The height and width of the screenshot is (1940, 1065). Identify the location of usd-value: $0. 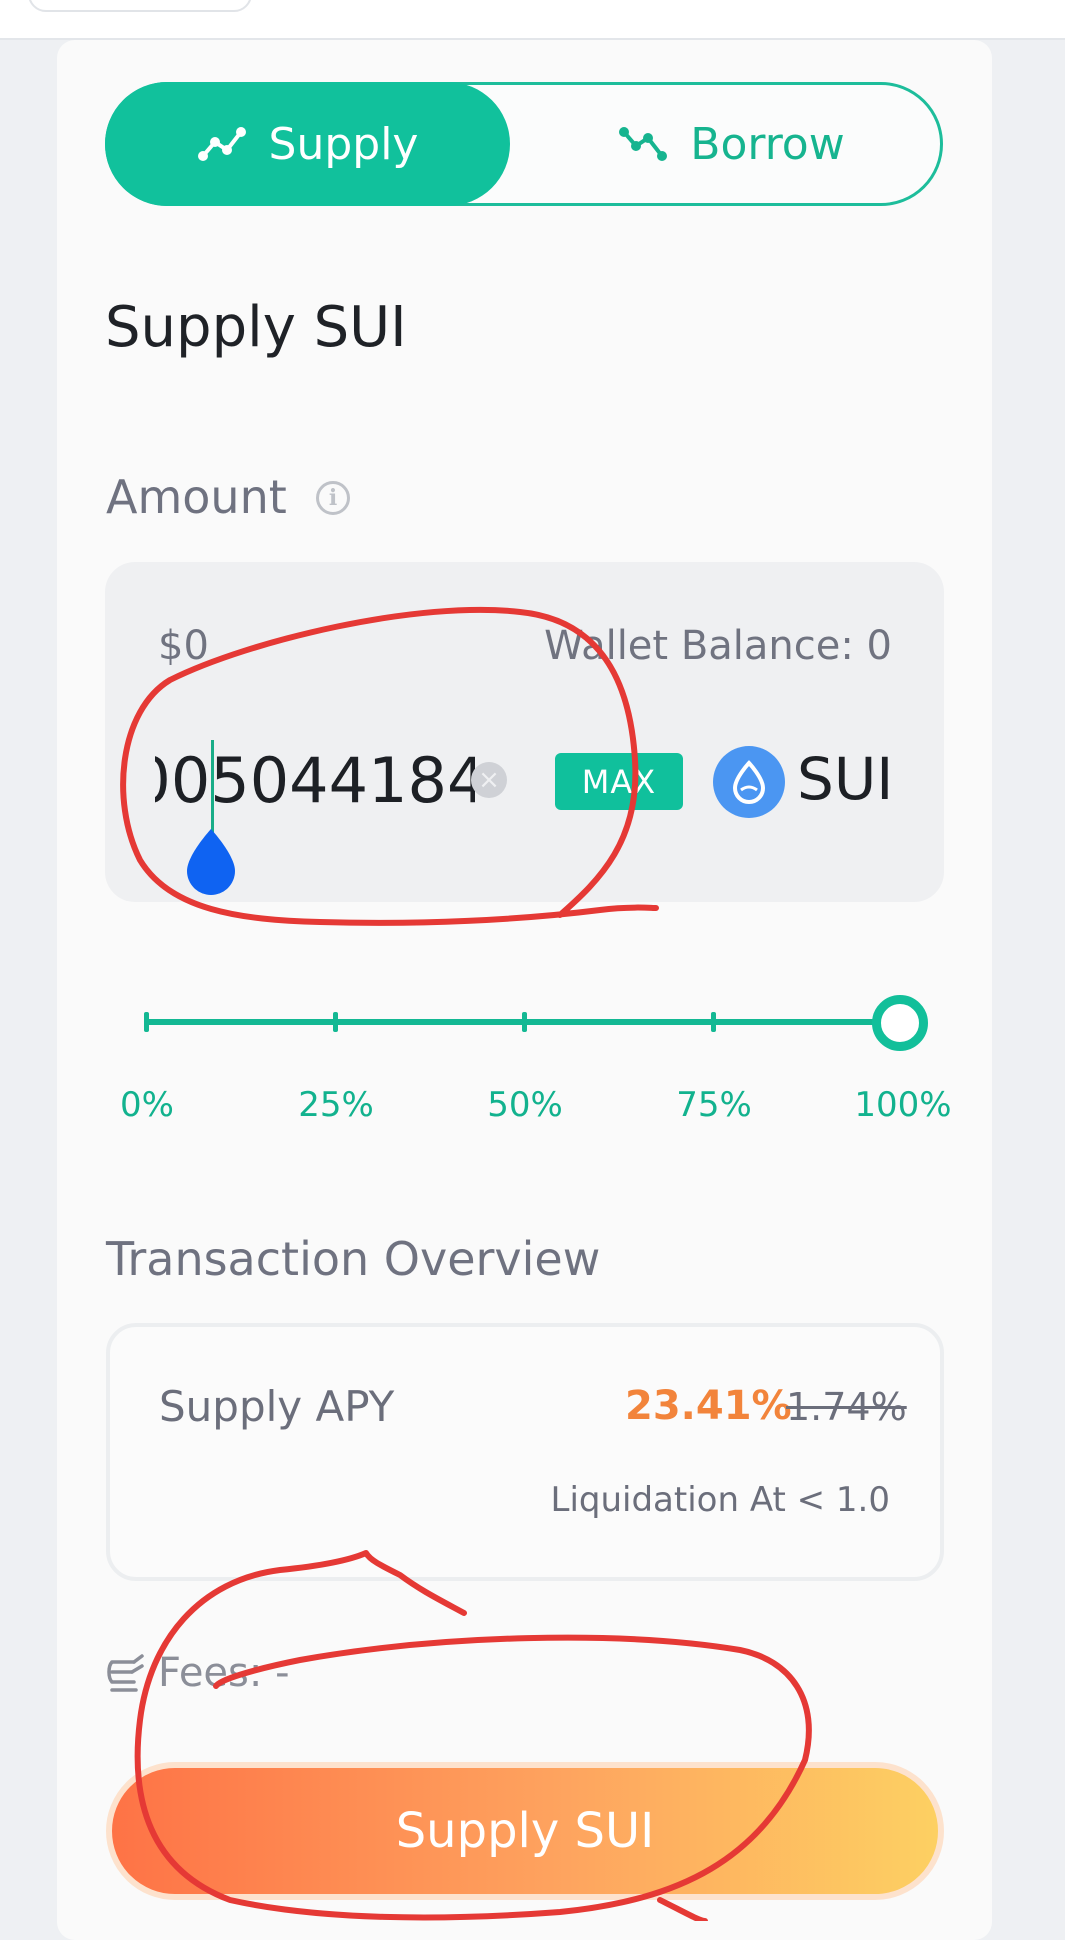
(183, 646).